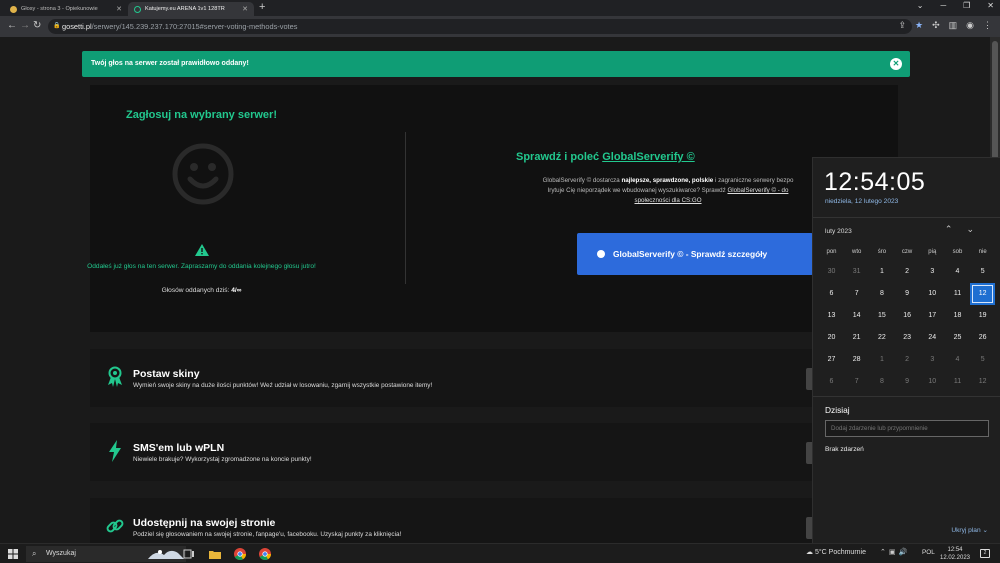 This screenshot has width=1000, height=563. What do you see at coordinates (831, 316) in the screenshot?
I see `calendar-day: 13` at bounding box center [831, 316].